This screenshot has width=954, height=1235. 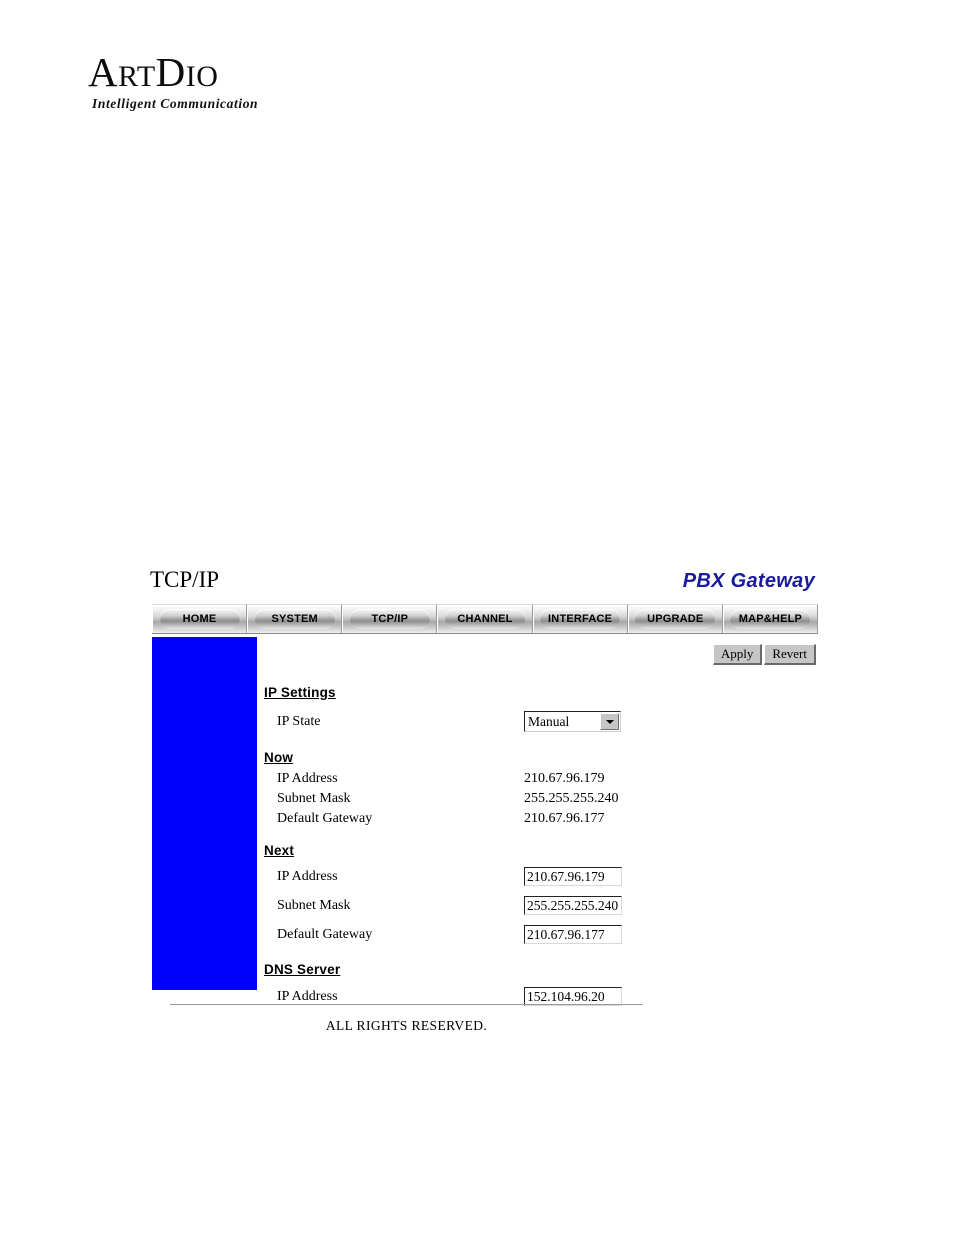 I want to click on value-now-default-gateway: 210.67.96.177, so click(x=564, y=818).